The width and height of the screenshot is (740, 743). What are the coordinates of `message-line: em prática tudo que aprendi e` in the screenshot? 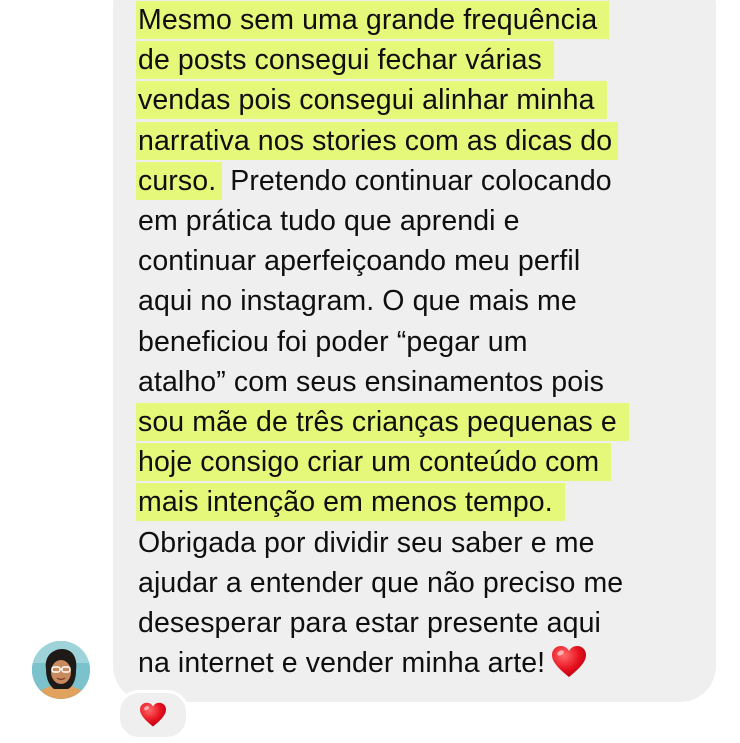 It's located at (329, 221).